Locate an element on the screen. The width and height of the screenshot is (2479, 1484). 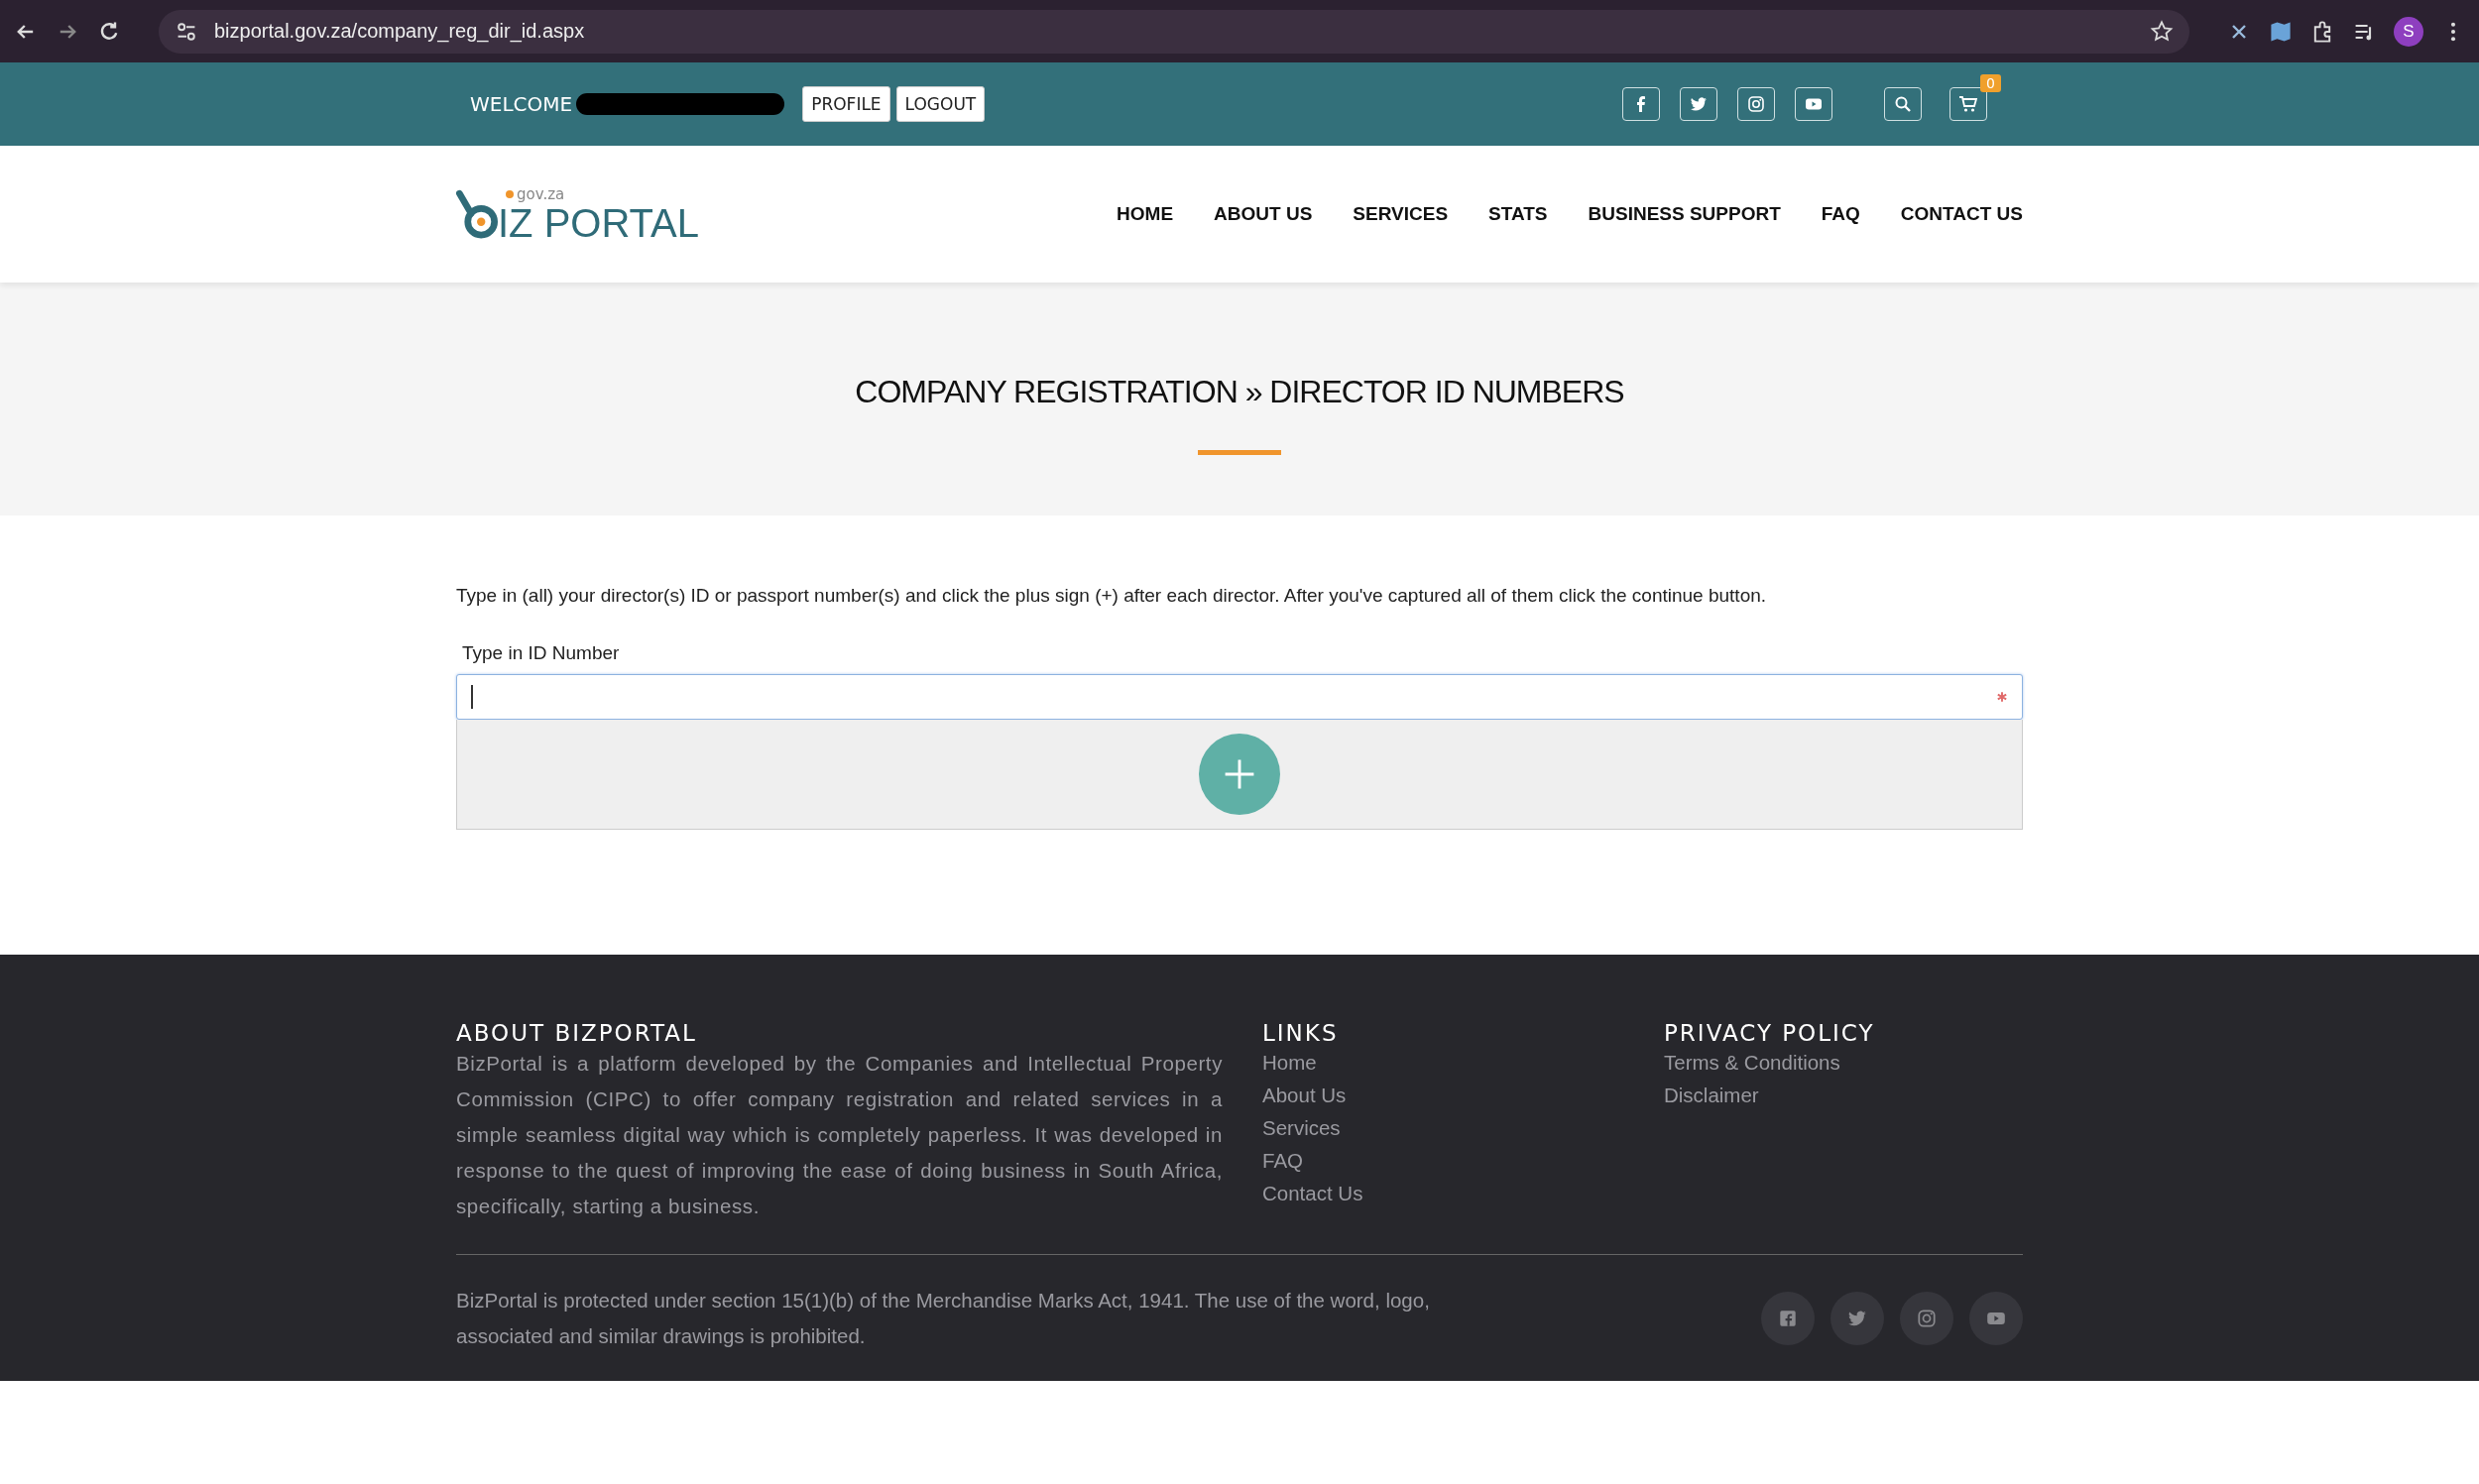
map-icon is located at coordinates (2281, 31).